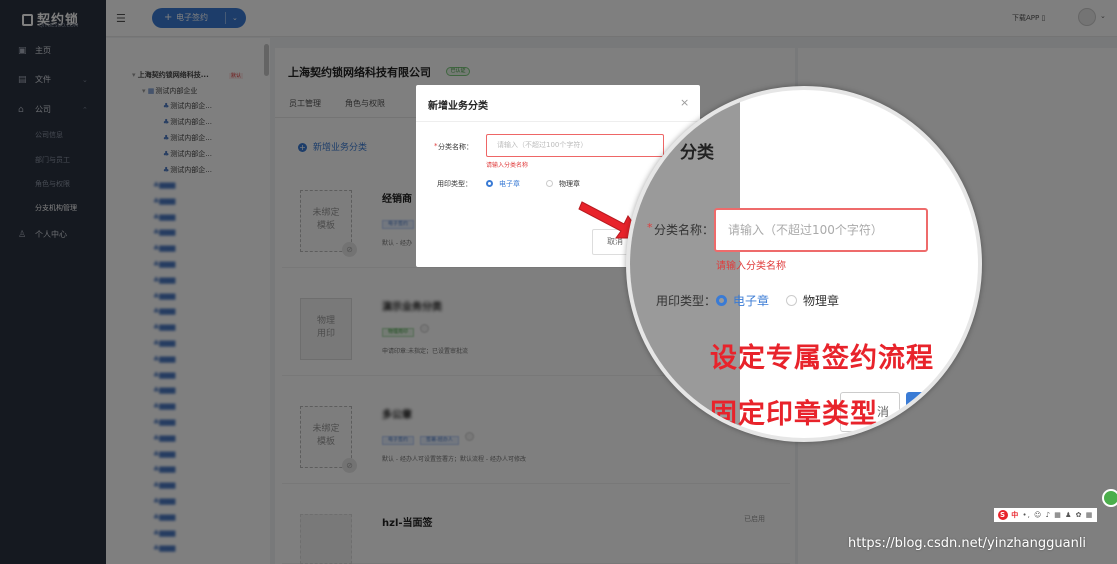  What do you see at coordinates (931, 412) in the screenshot?
I see `magnified-confirm-button` at bounding box center [931, 412].